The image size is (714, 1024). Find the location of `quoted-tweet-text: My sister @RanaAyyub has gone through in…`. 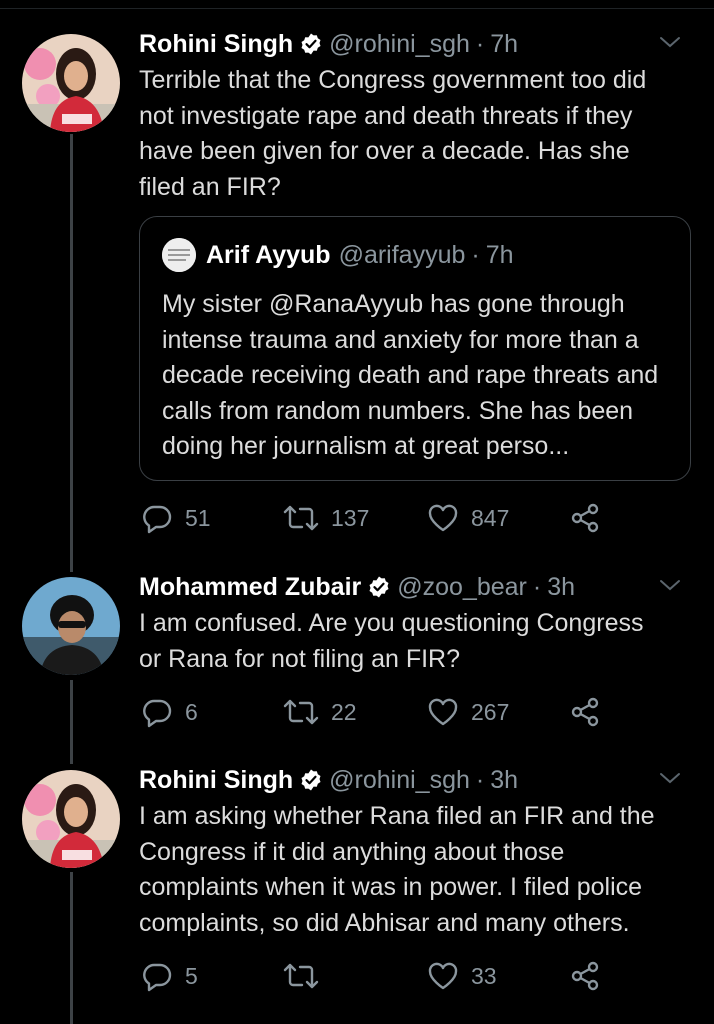

quoted-tweet-text: My sister @RanaAyyub has gone through in… is located at coordinates (410, 375).